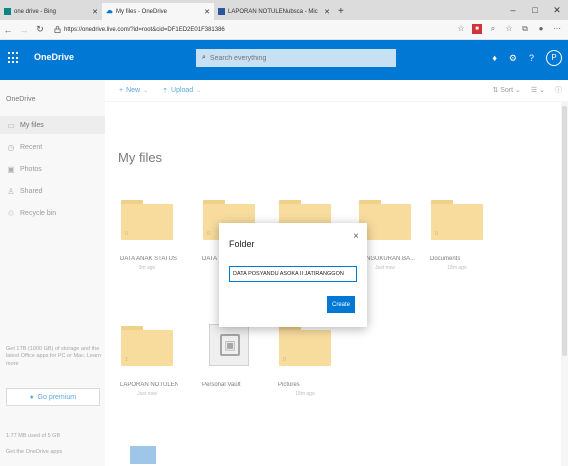  Describe the element at coordinates (57, 29) in the screenshot. I see `lock-icon` at that location.